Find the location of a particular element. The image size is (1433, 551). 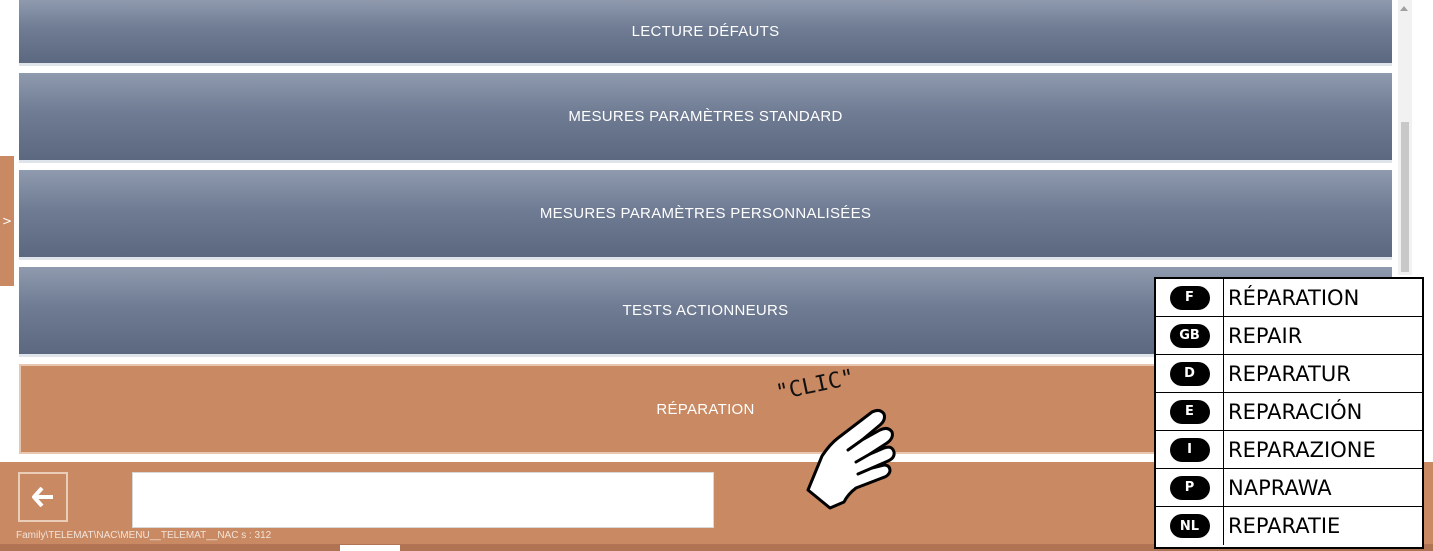

legend-row-nl: NL REPARATIE is located at coordinates (1289, 526).